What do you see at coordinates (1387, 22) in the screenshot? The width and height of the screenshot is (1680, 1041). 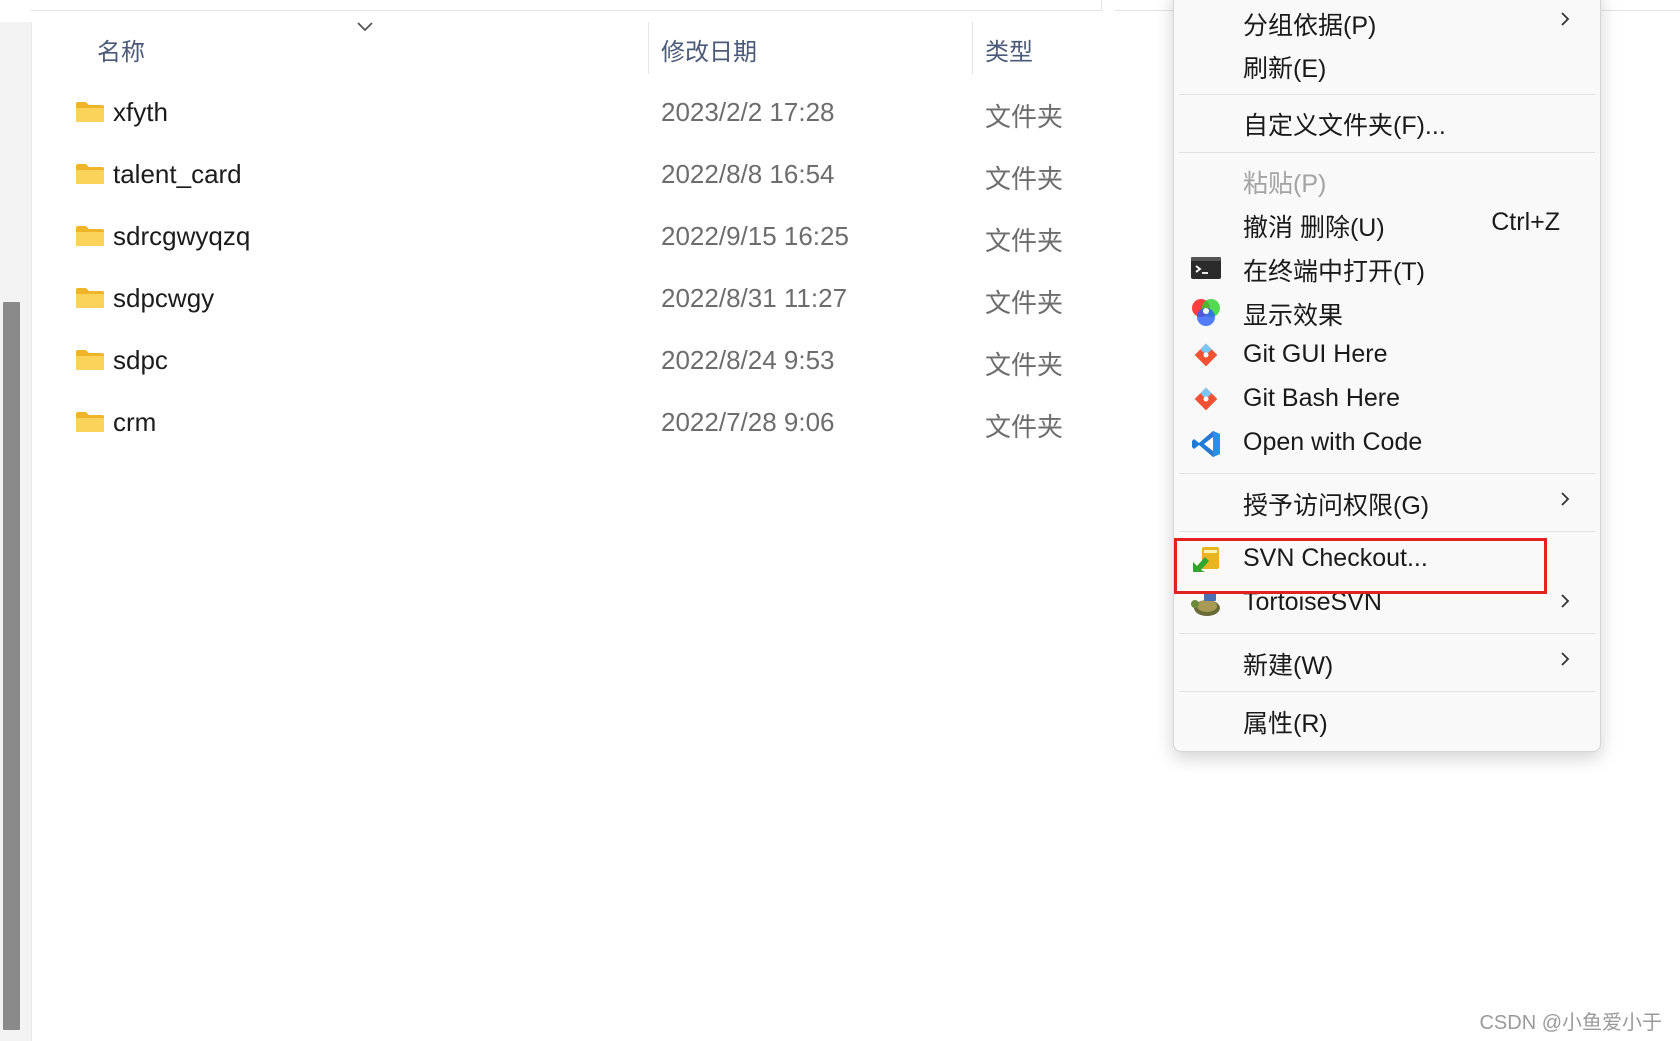 I see `menu-item-group-by: 分组依据(P)` at bounding box center [1387, 22].